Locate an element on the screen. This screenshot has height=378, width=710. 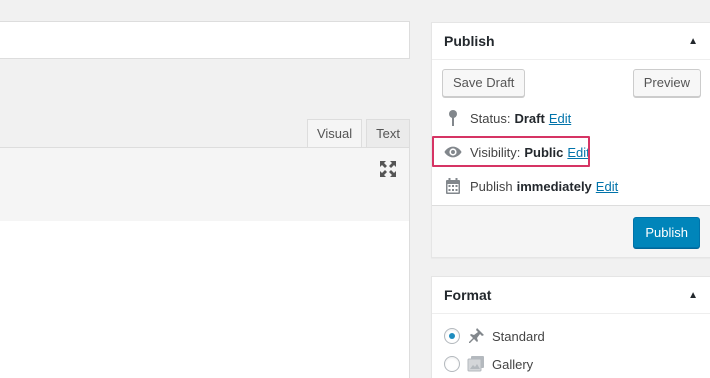
schedule-row: Publish immediately Edit is located at coordinates (531, 186).